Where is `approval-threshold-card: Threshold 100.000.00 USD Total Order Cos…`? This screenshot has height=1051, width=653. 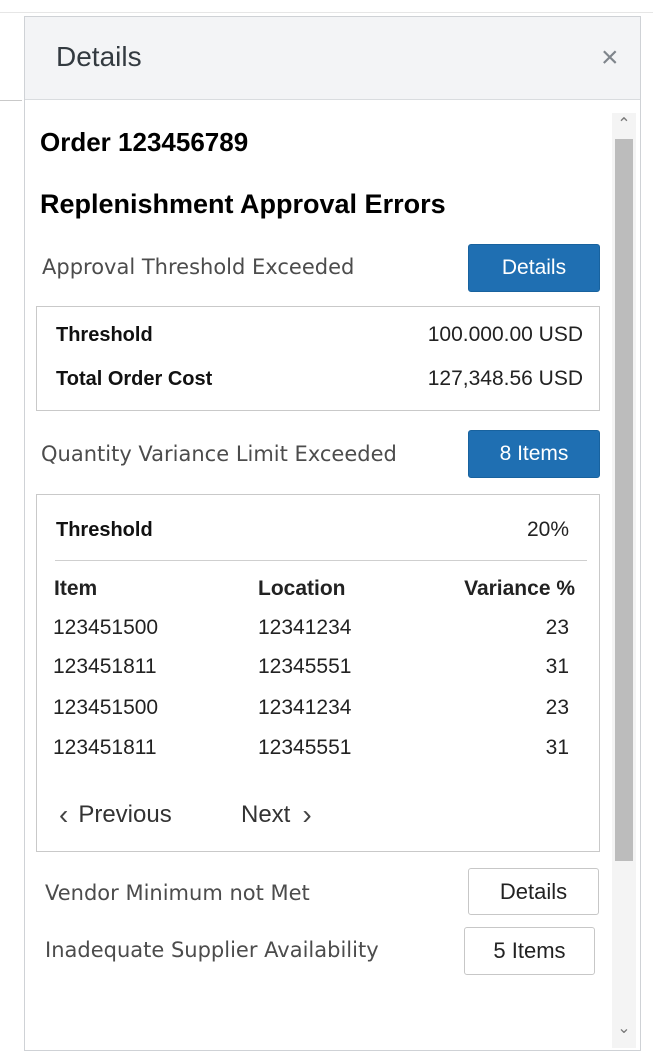 approval-threshold-card: Threshold 100.000.00 USD Total Order Cos… is located at coordinates (318, 358).